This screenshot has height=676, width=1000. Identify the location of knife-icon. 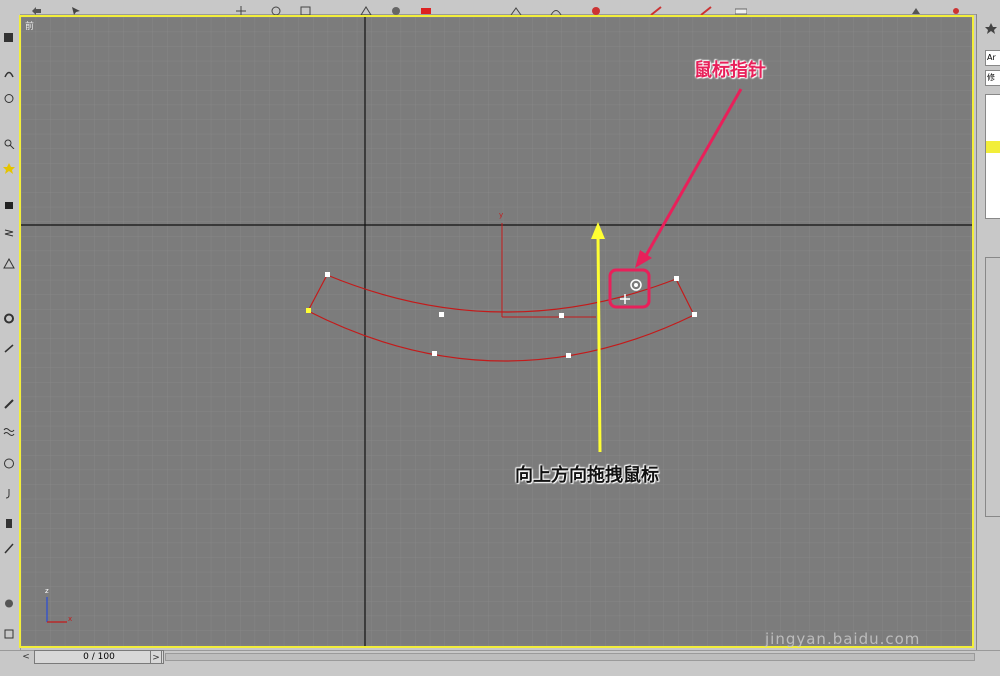
(9, 546).